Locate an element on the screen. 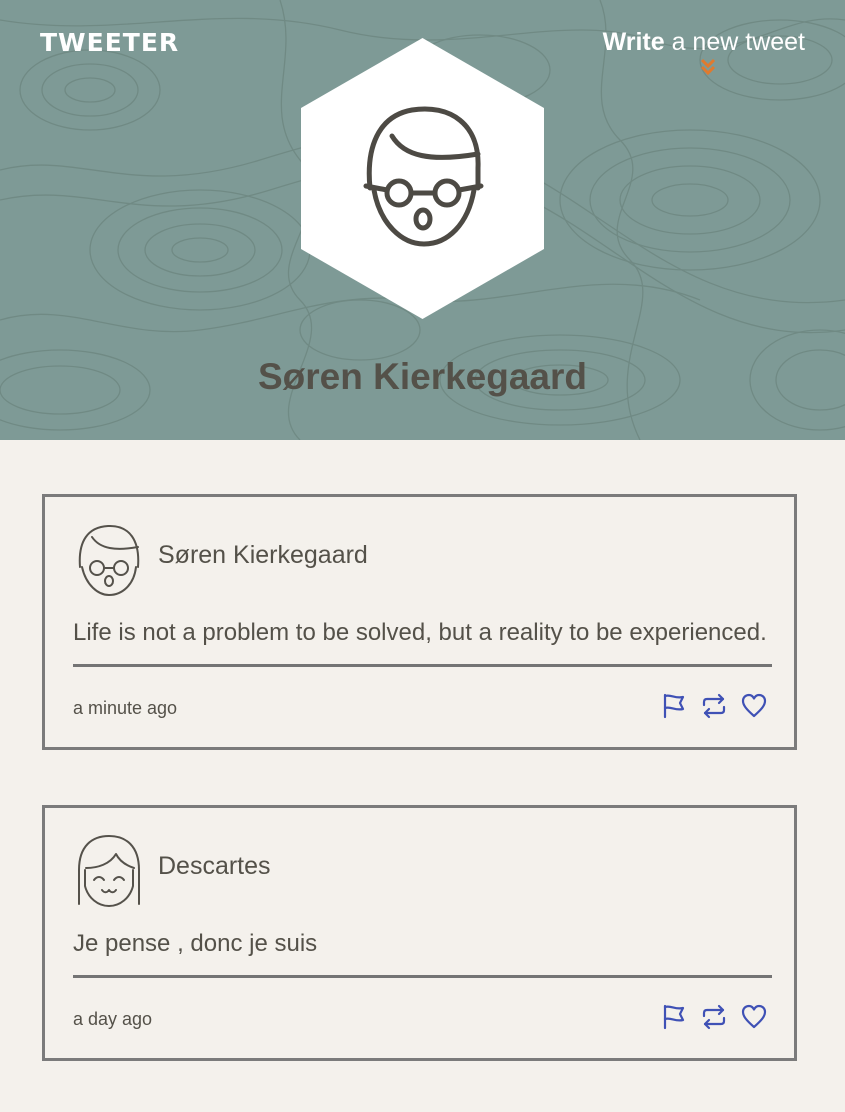 The image size is (845, 1112). tweet-author: Søren Kierkegaard is located at coordinates (263, 555).